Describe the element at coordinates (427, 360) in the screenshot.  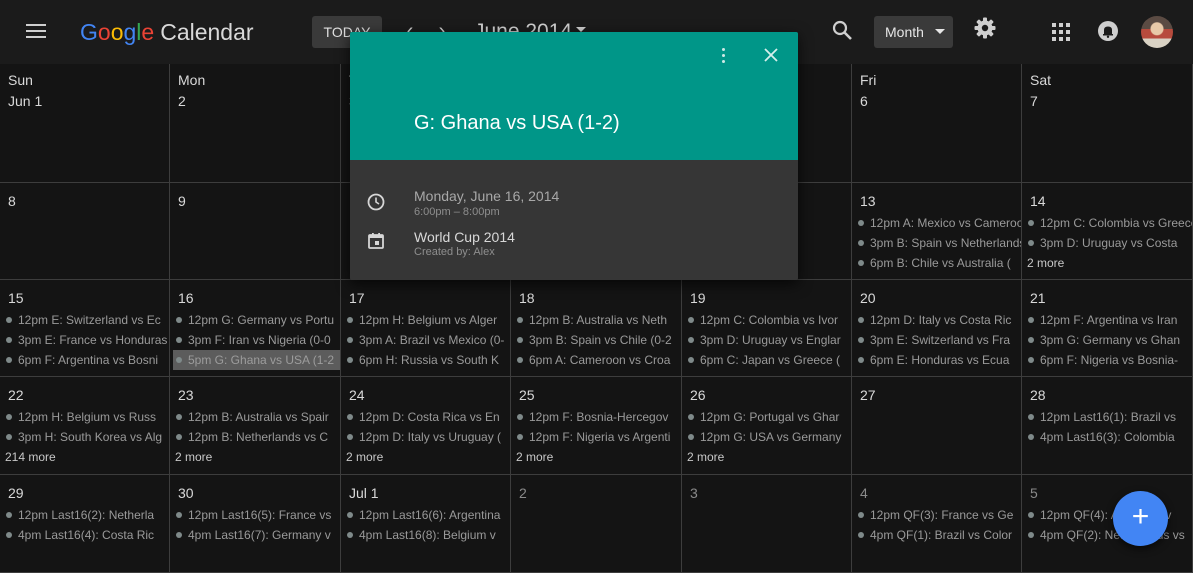
I see `event-chip: 6pm H: Russia vs South K` at that location.